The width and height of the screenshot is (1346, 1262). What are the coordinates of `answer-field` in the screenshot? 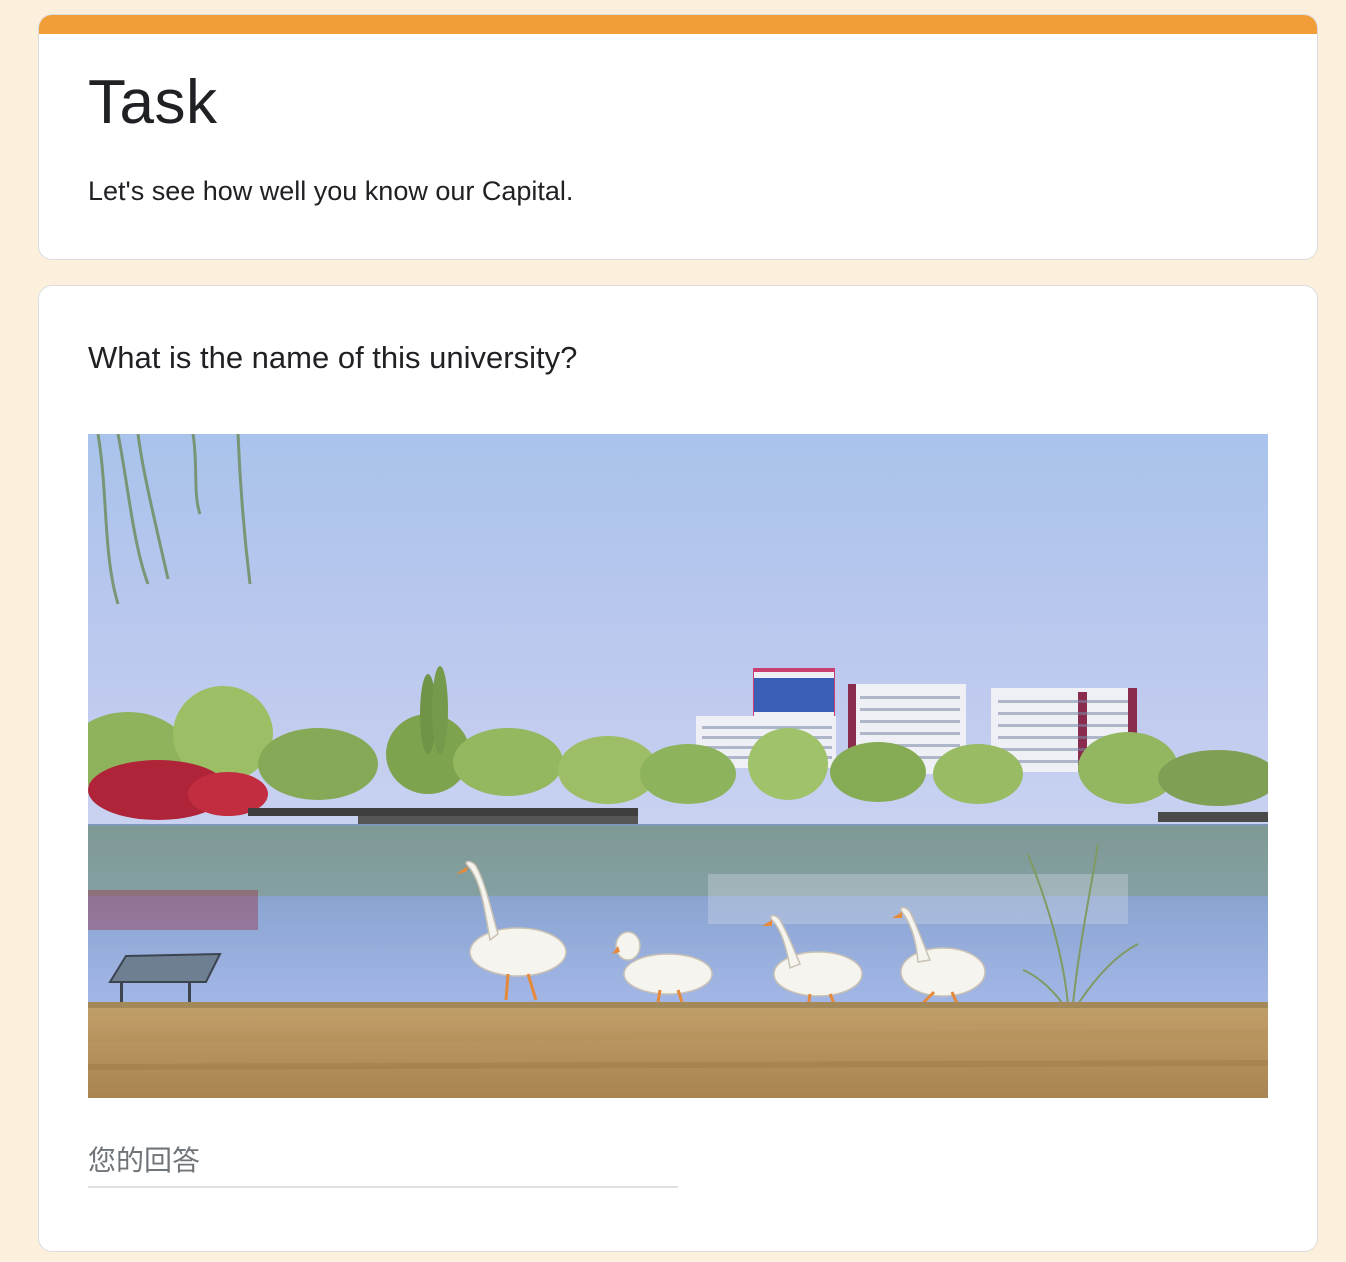 It's located at (383, 1162).